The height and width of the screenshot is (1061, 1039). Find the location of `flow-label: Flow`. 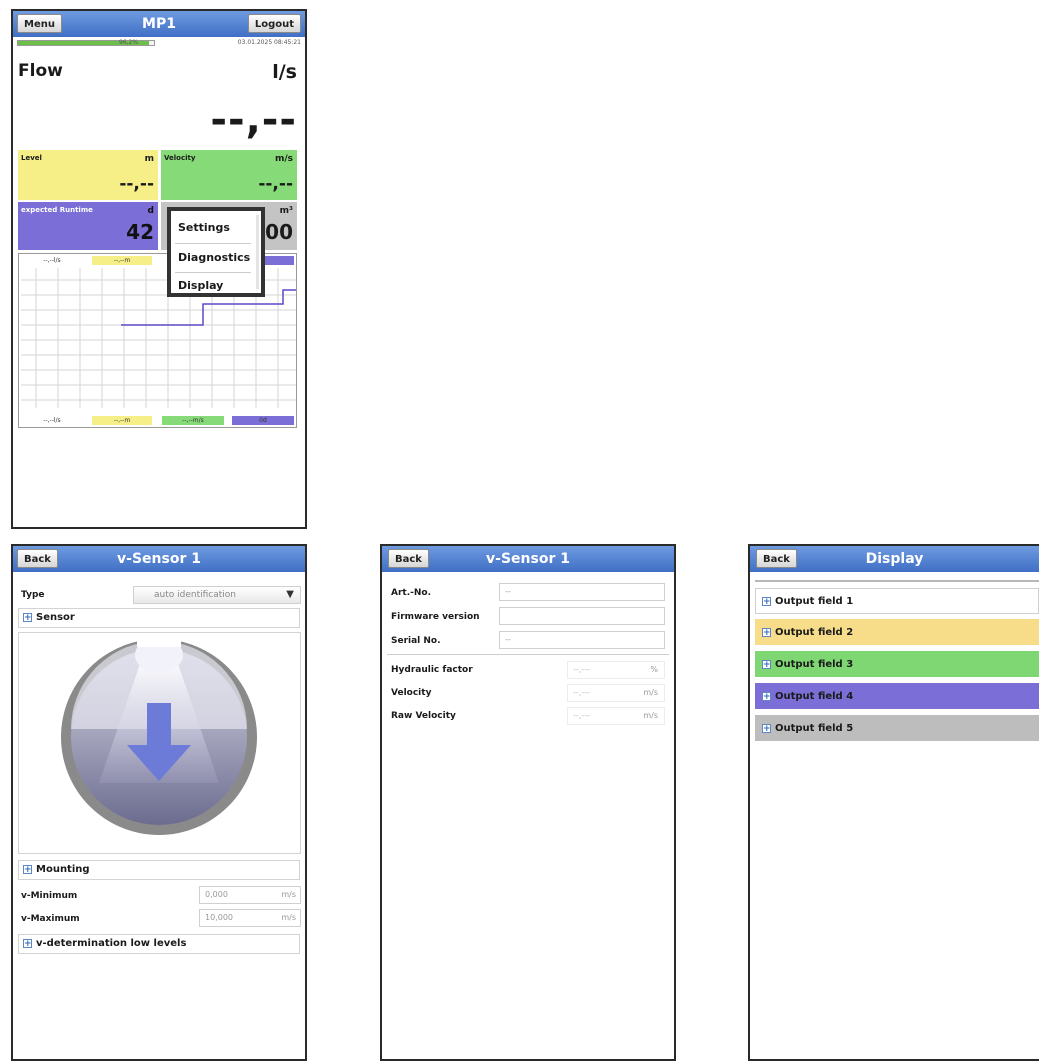

flow-label: Flow is located at coordinates (40, 71).